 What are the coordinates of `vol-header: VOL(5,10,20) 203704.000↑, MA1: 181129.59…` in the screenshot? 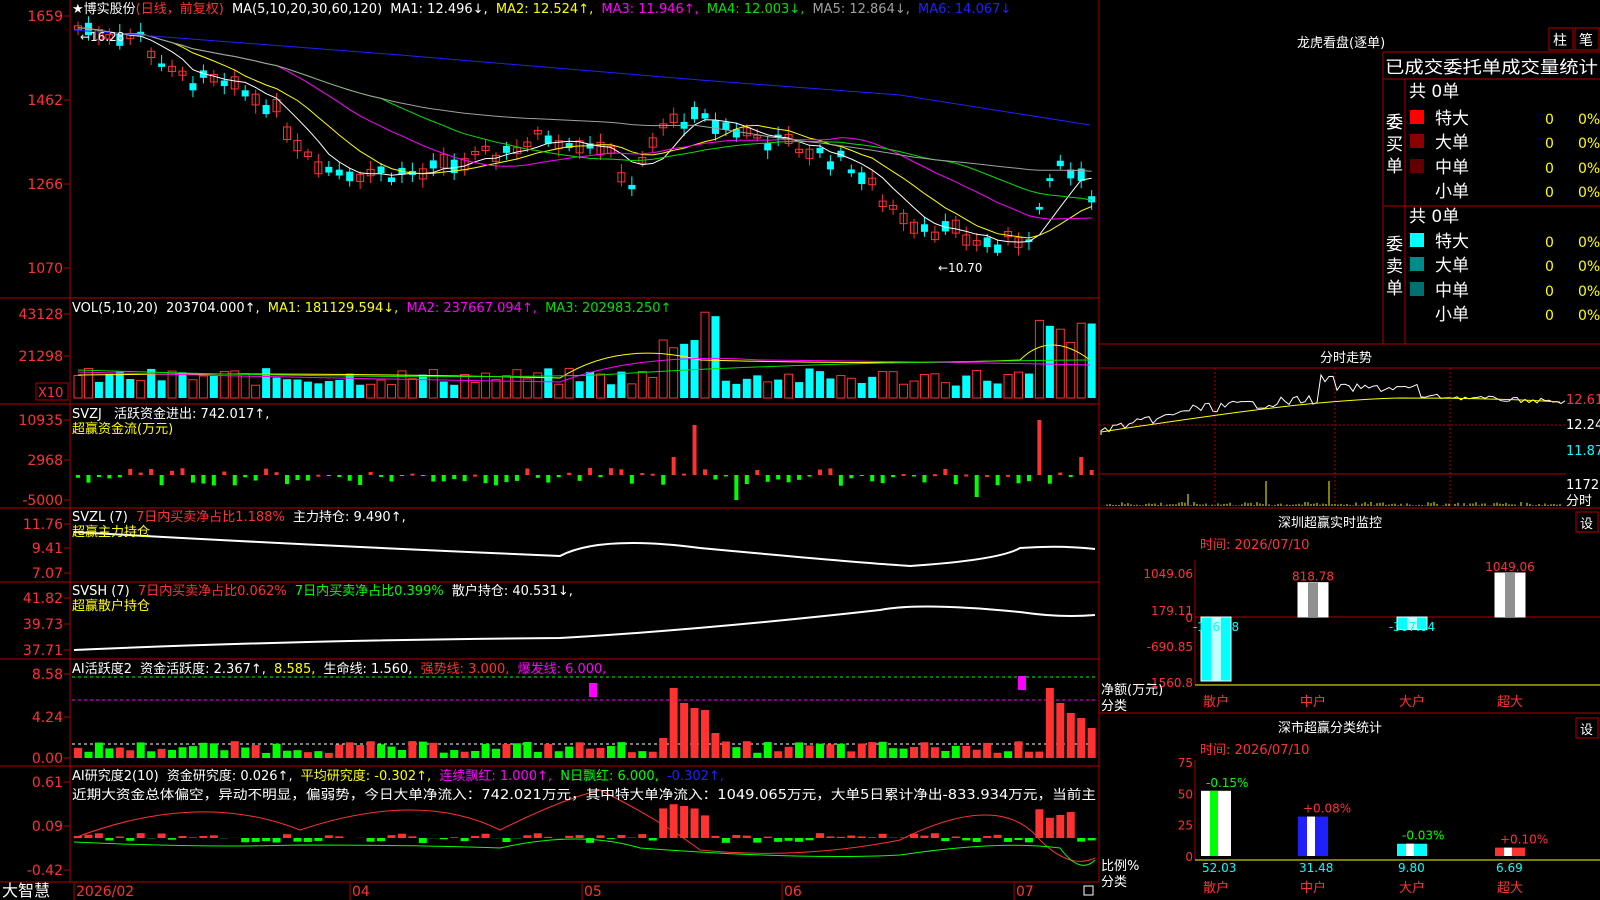 It's located at (371, 308).